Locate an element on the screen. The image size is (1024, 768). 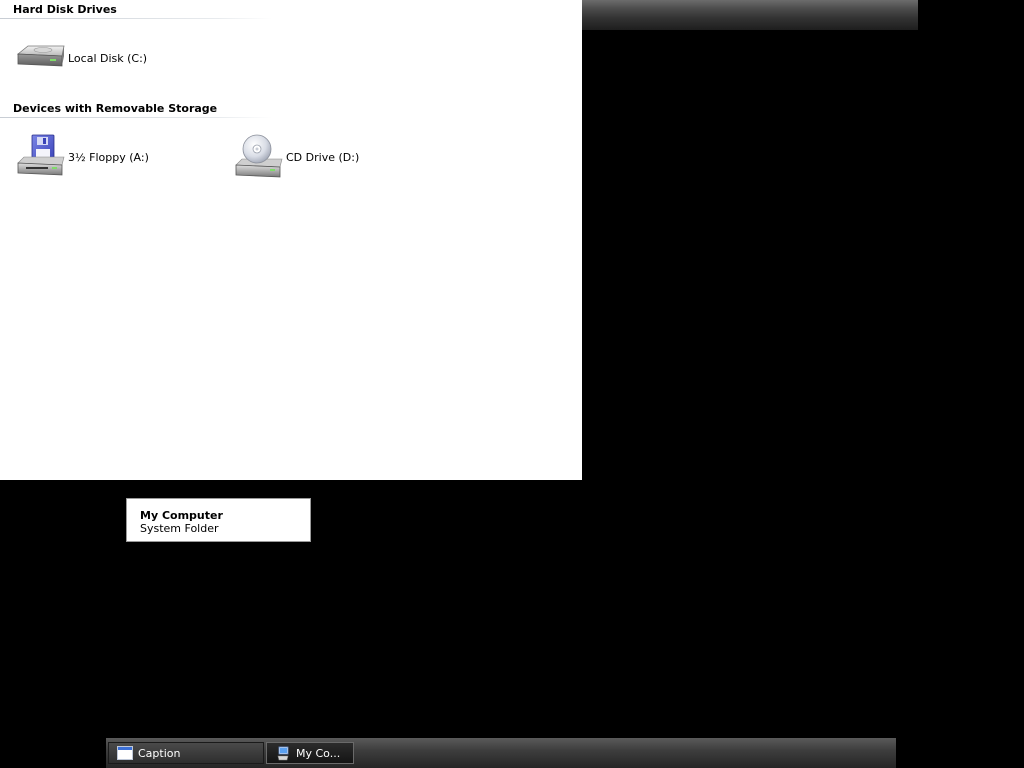
tooltip: My Computer System Folder is located at coordinates (218, 520).